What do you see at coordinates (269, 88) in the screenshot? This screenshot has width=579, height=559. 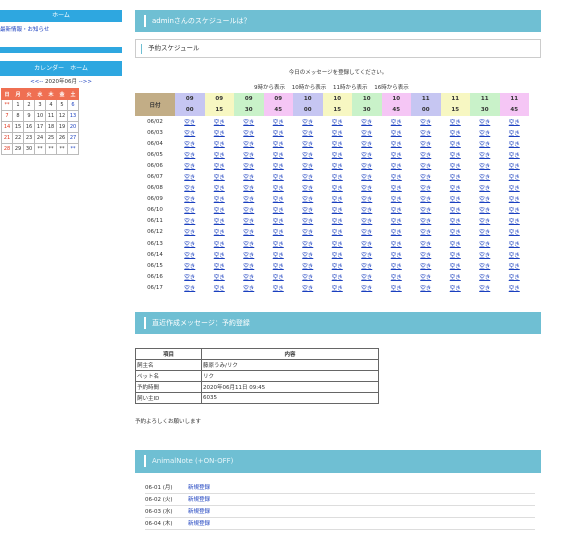 I see `view-link-9: 9時から表示` at bounding box center [269, 88].